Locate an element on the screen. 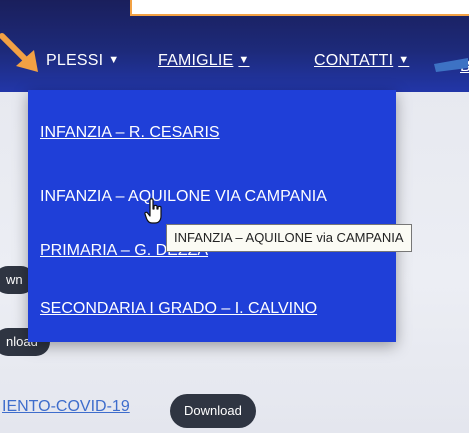 This screenshot has height=433, width=469. nav-item-famiglie: FAMIGLIE ▼ is located at coordinates (204, 61).